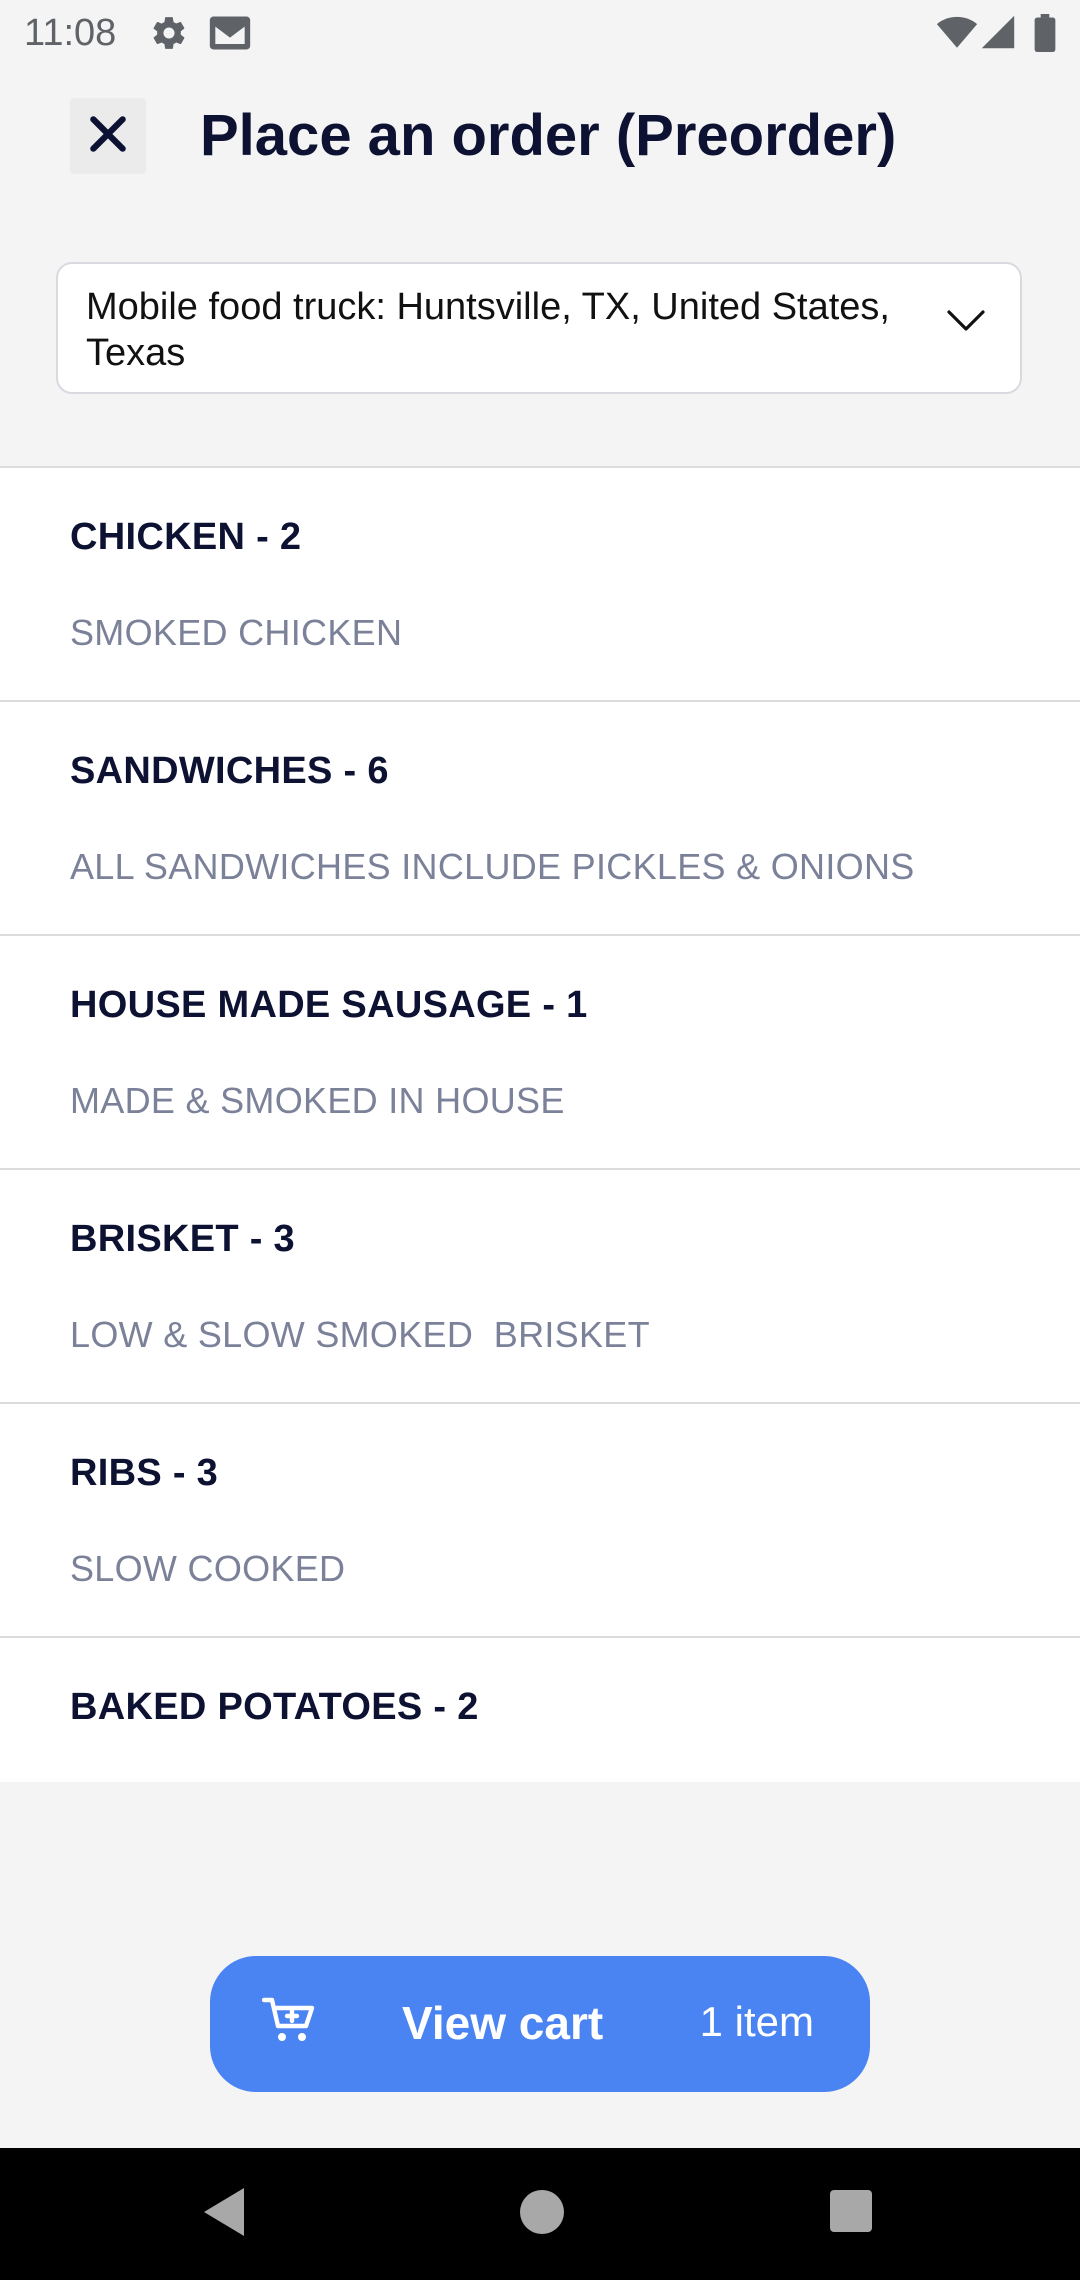 The image size is (1080, 2280). I want to click on category-item: BRISKET - 3 LOW & SLOW SMOKED BRISKET, so click(540, 1287).